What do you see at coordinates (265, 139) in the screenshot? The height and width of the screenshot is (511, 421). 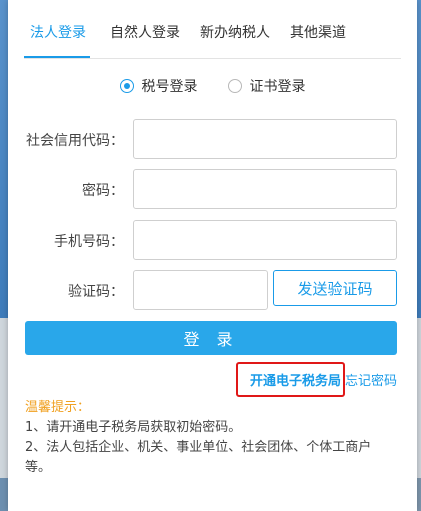 I see `credit-code-input` at bounding box center [265, 139].